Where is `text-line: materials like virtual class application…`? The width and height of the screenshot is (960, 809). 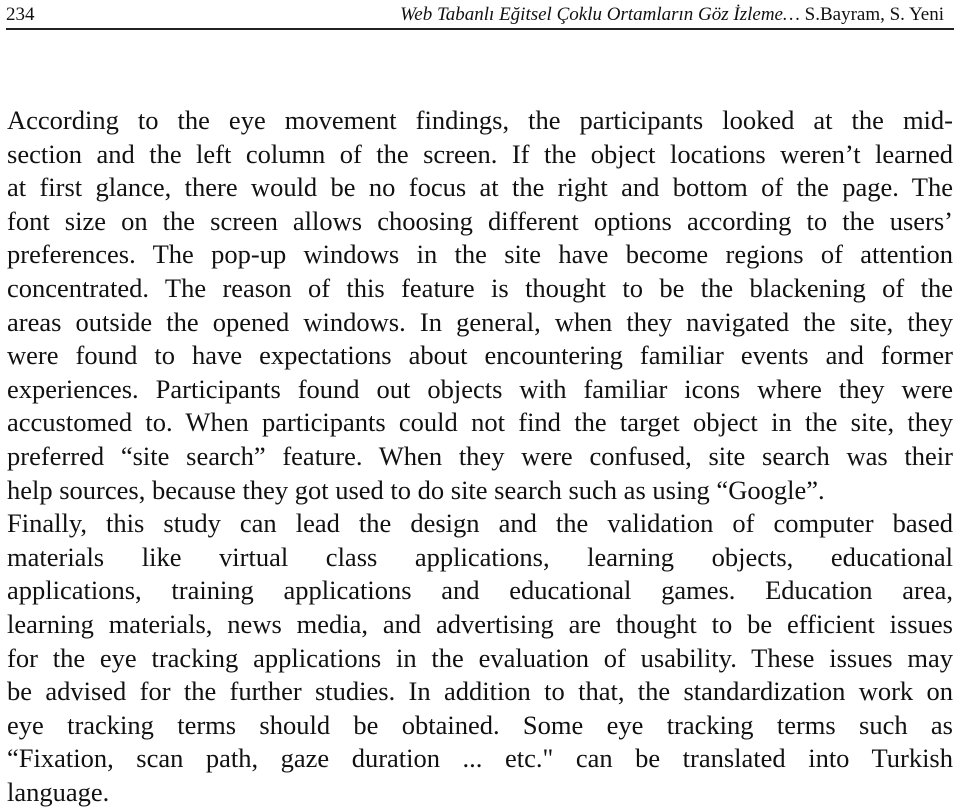 text-line: materials like virtual class application… is located at coordinates (480, 556).